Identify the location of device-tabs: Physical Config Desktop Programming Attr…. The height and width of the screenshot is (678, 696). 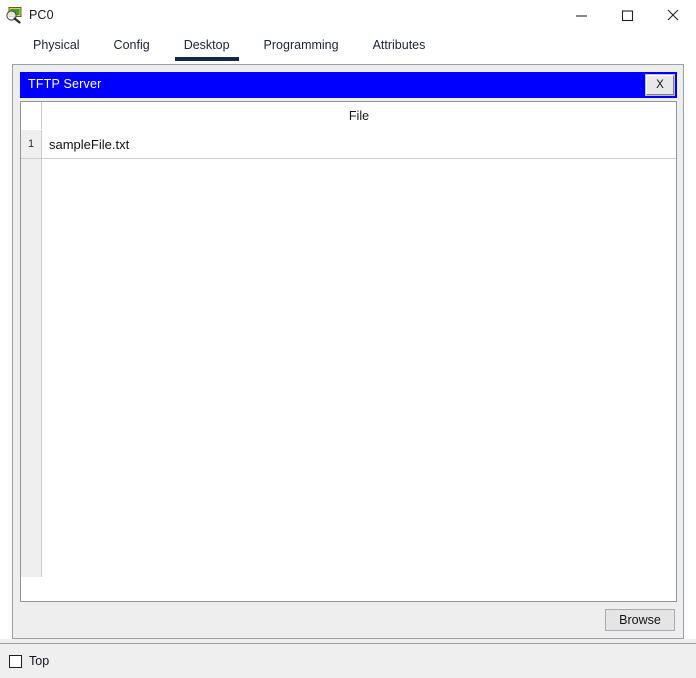
(348, 46).